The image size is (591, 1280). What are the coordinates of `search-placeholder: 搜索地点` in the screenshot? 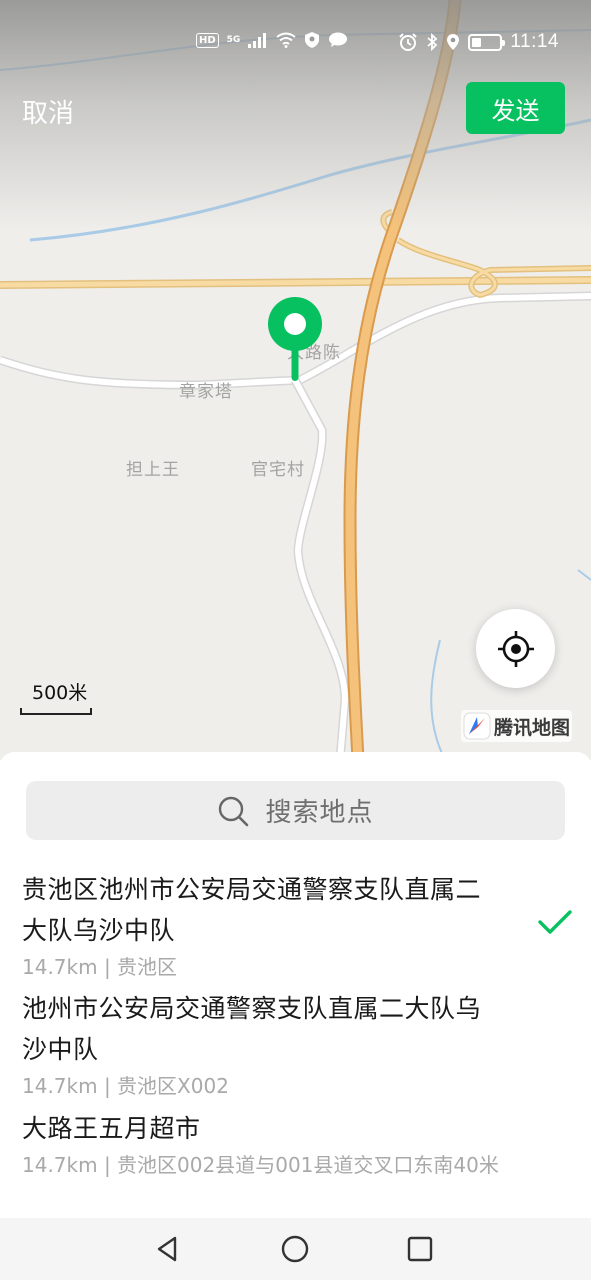 It's located at (319, 813).